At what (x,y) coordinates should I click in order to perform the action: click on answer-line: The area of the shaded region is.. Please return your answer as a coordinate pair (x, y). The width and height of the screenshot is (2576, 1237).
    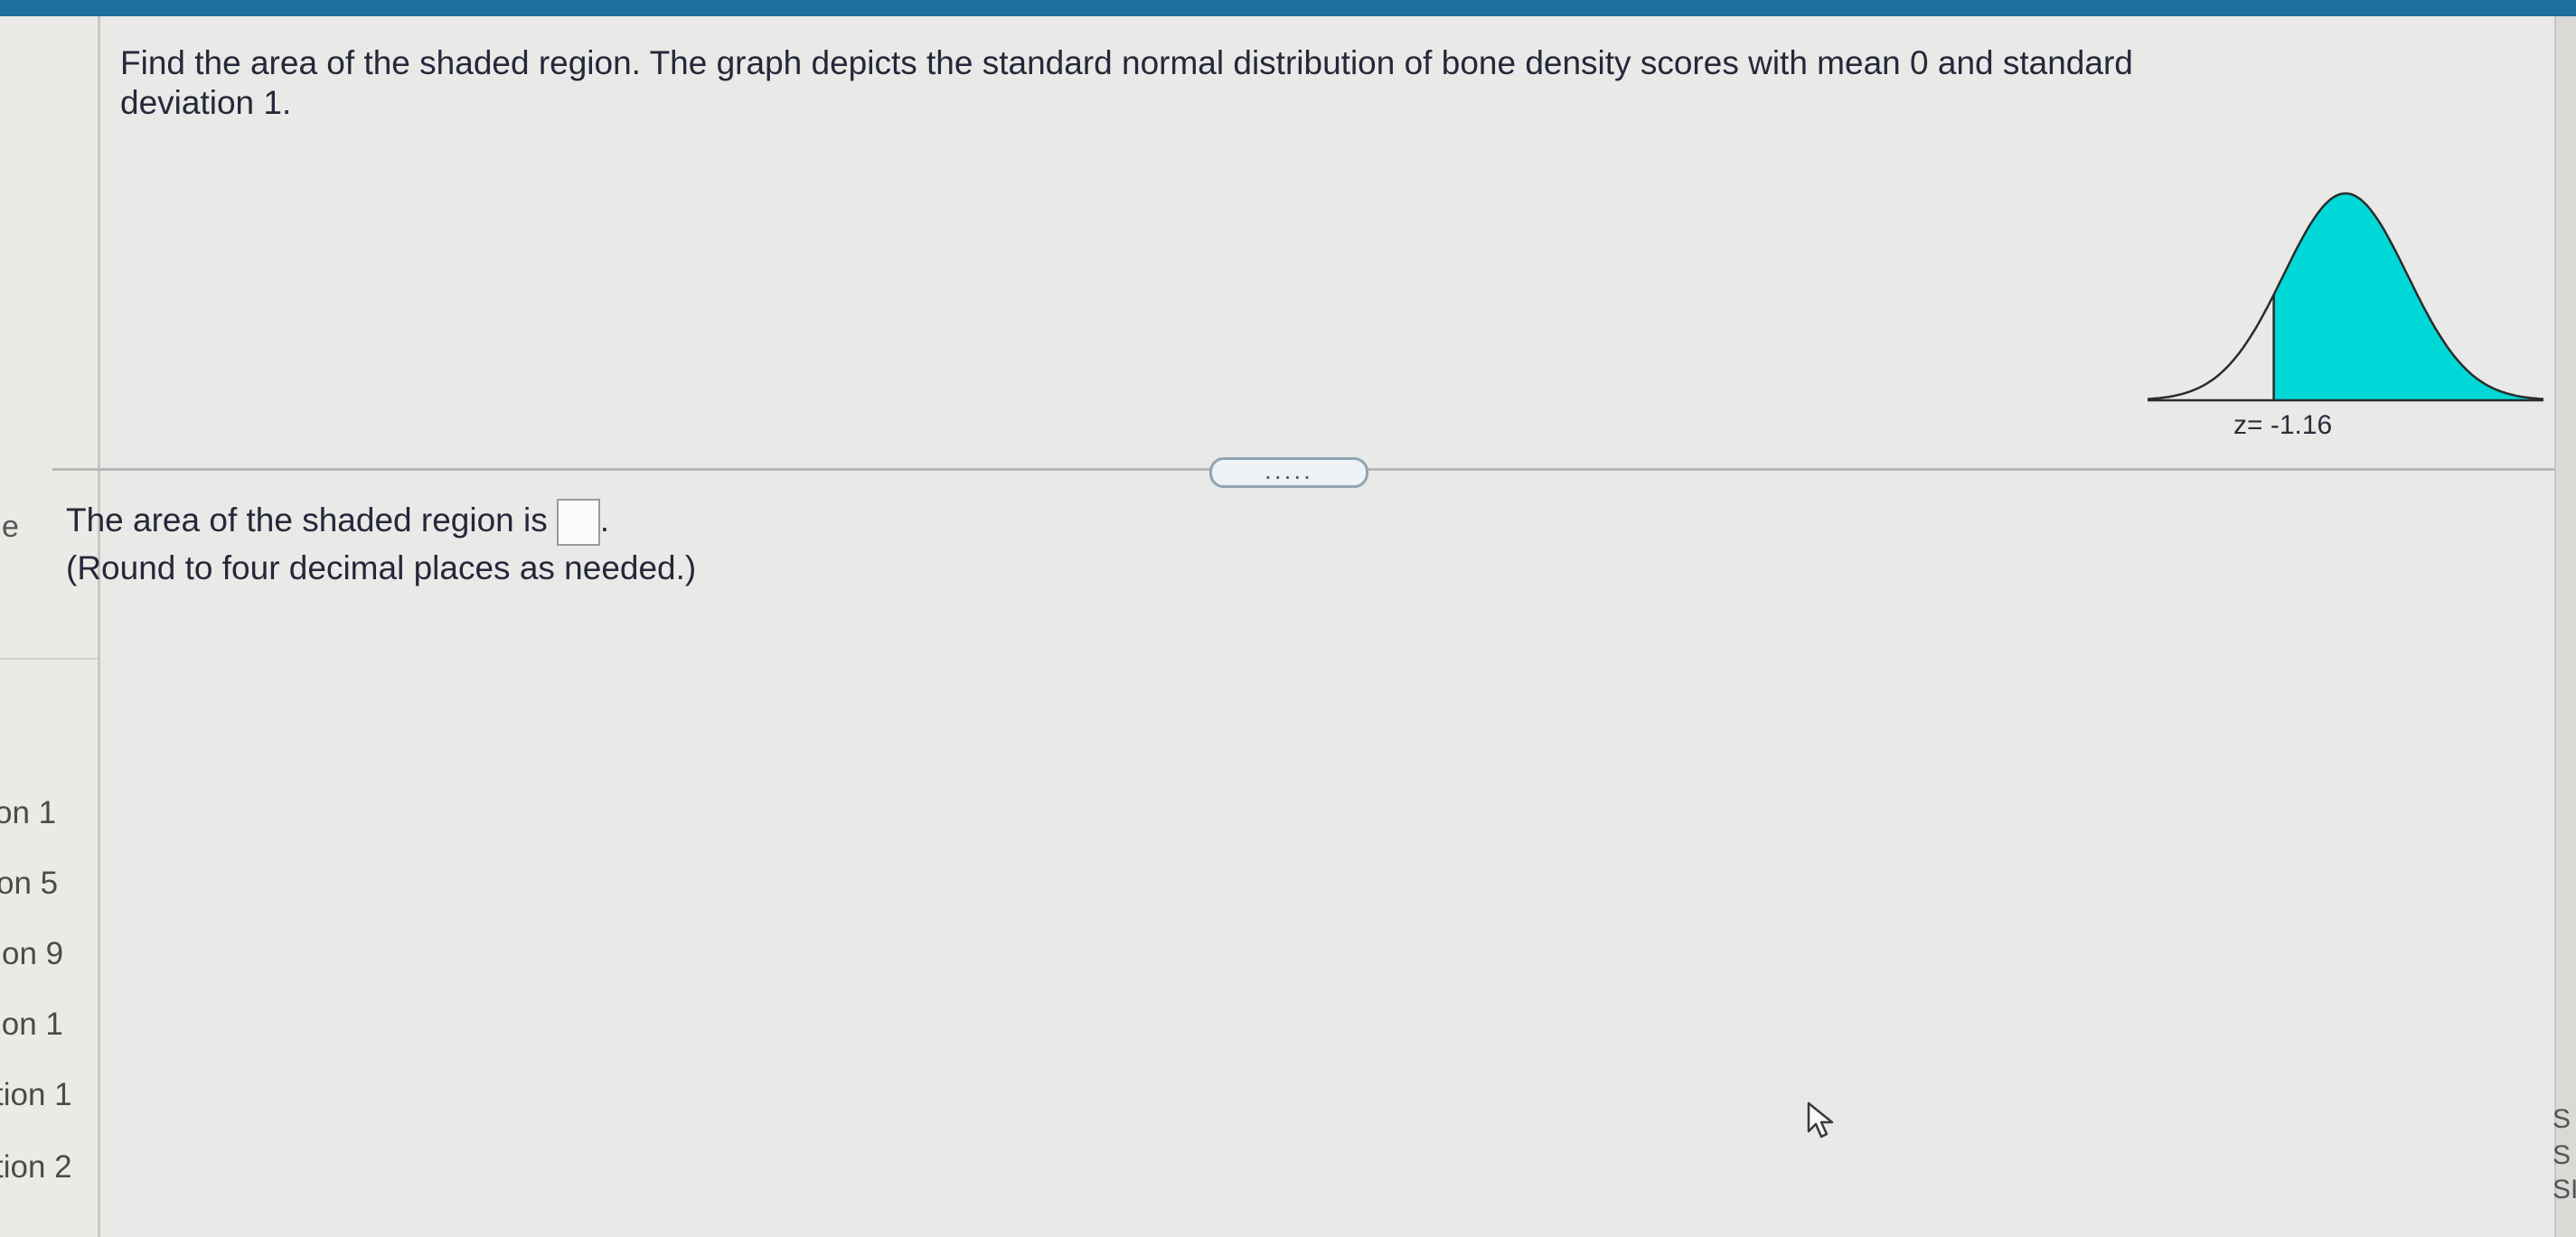
    Looking at the image, I should click on (338, 522).